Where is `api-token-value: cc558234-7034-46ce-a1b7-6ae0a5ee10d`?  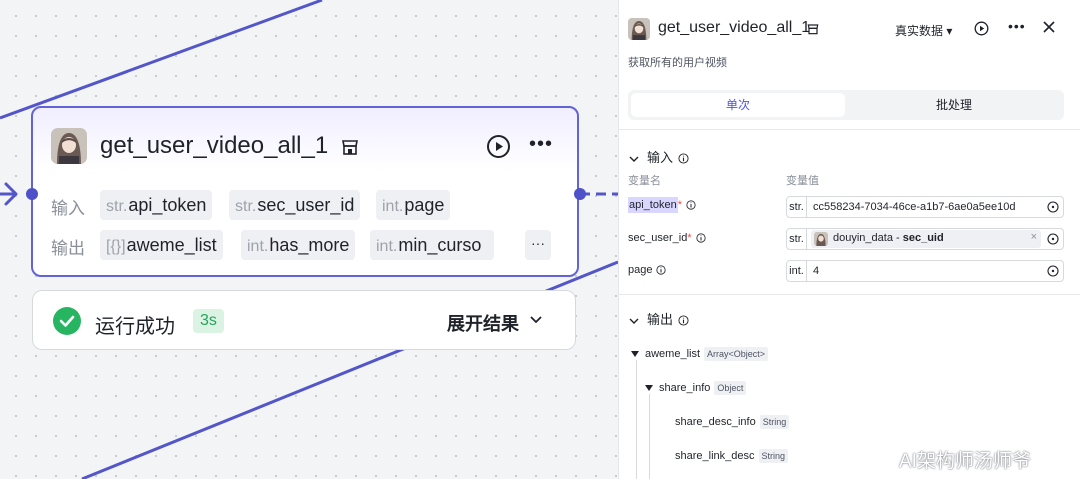
api-token-value: cc558234-7034-46ce-a1b7-6ae0a5ee10d is located at coordinates (914, 207).